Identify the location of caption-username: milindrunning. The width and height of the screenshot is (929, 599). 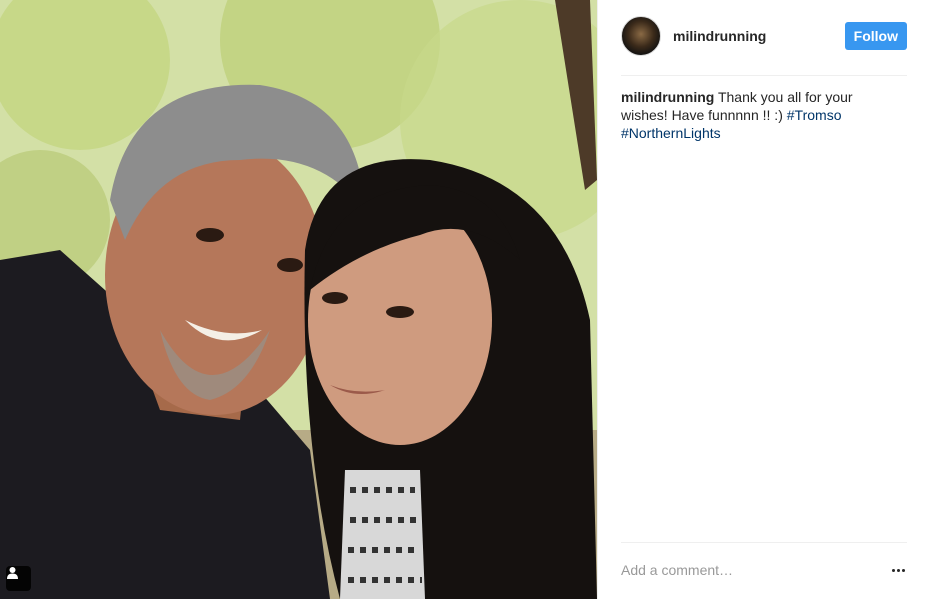
(667, 97).